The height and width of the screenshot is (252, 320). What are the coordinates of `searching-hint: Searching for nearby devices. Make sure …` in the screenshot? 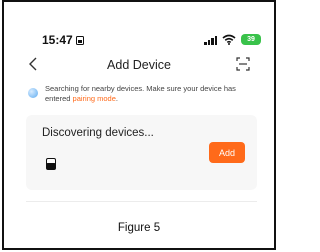 It's located at (143, 93).